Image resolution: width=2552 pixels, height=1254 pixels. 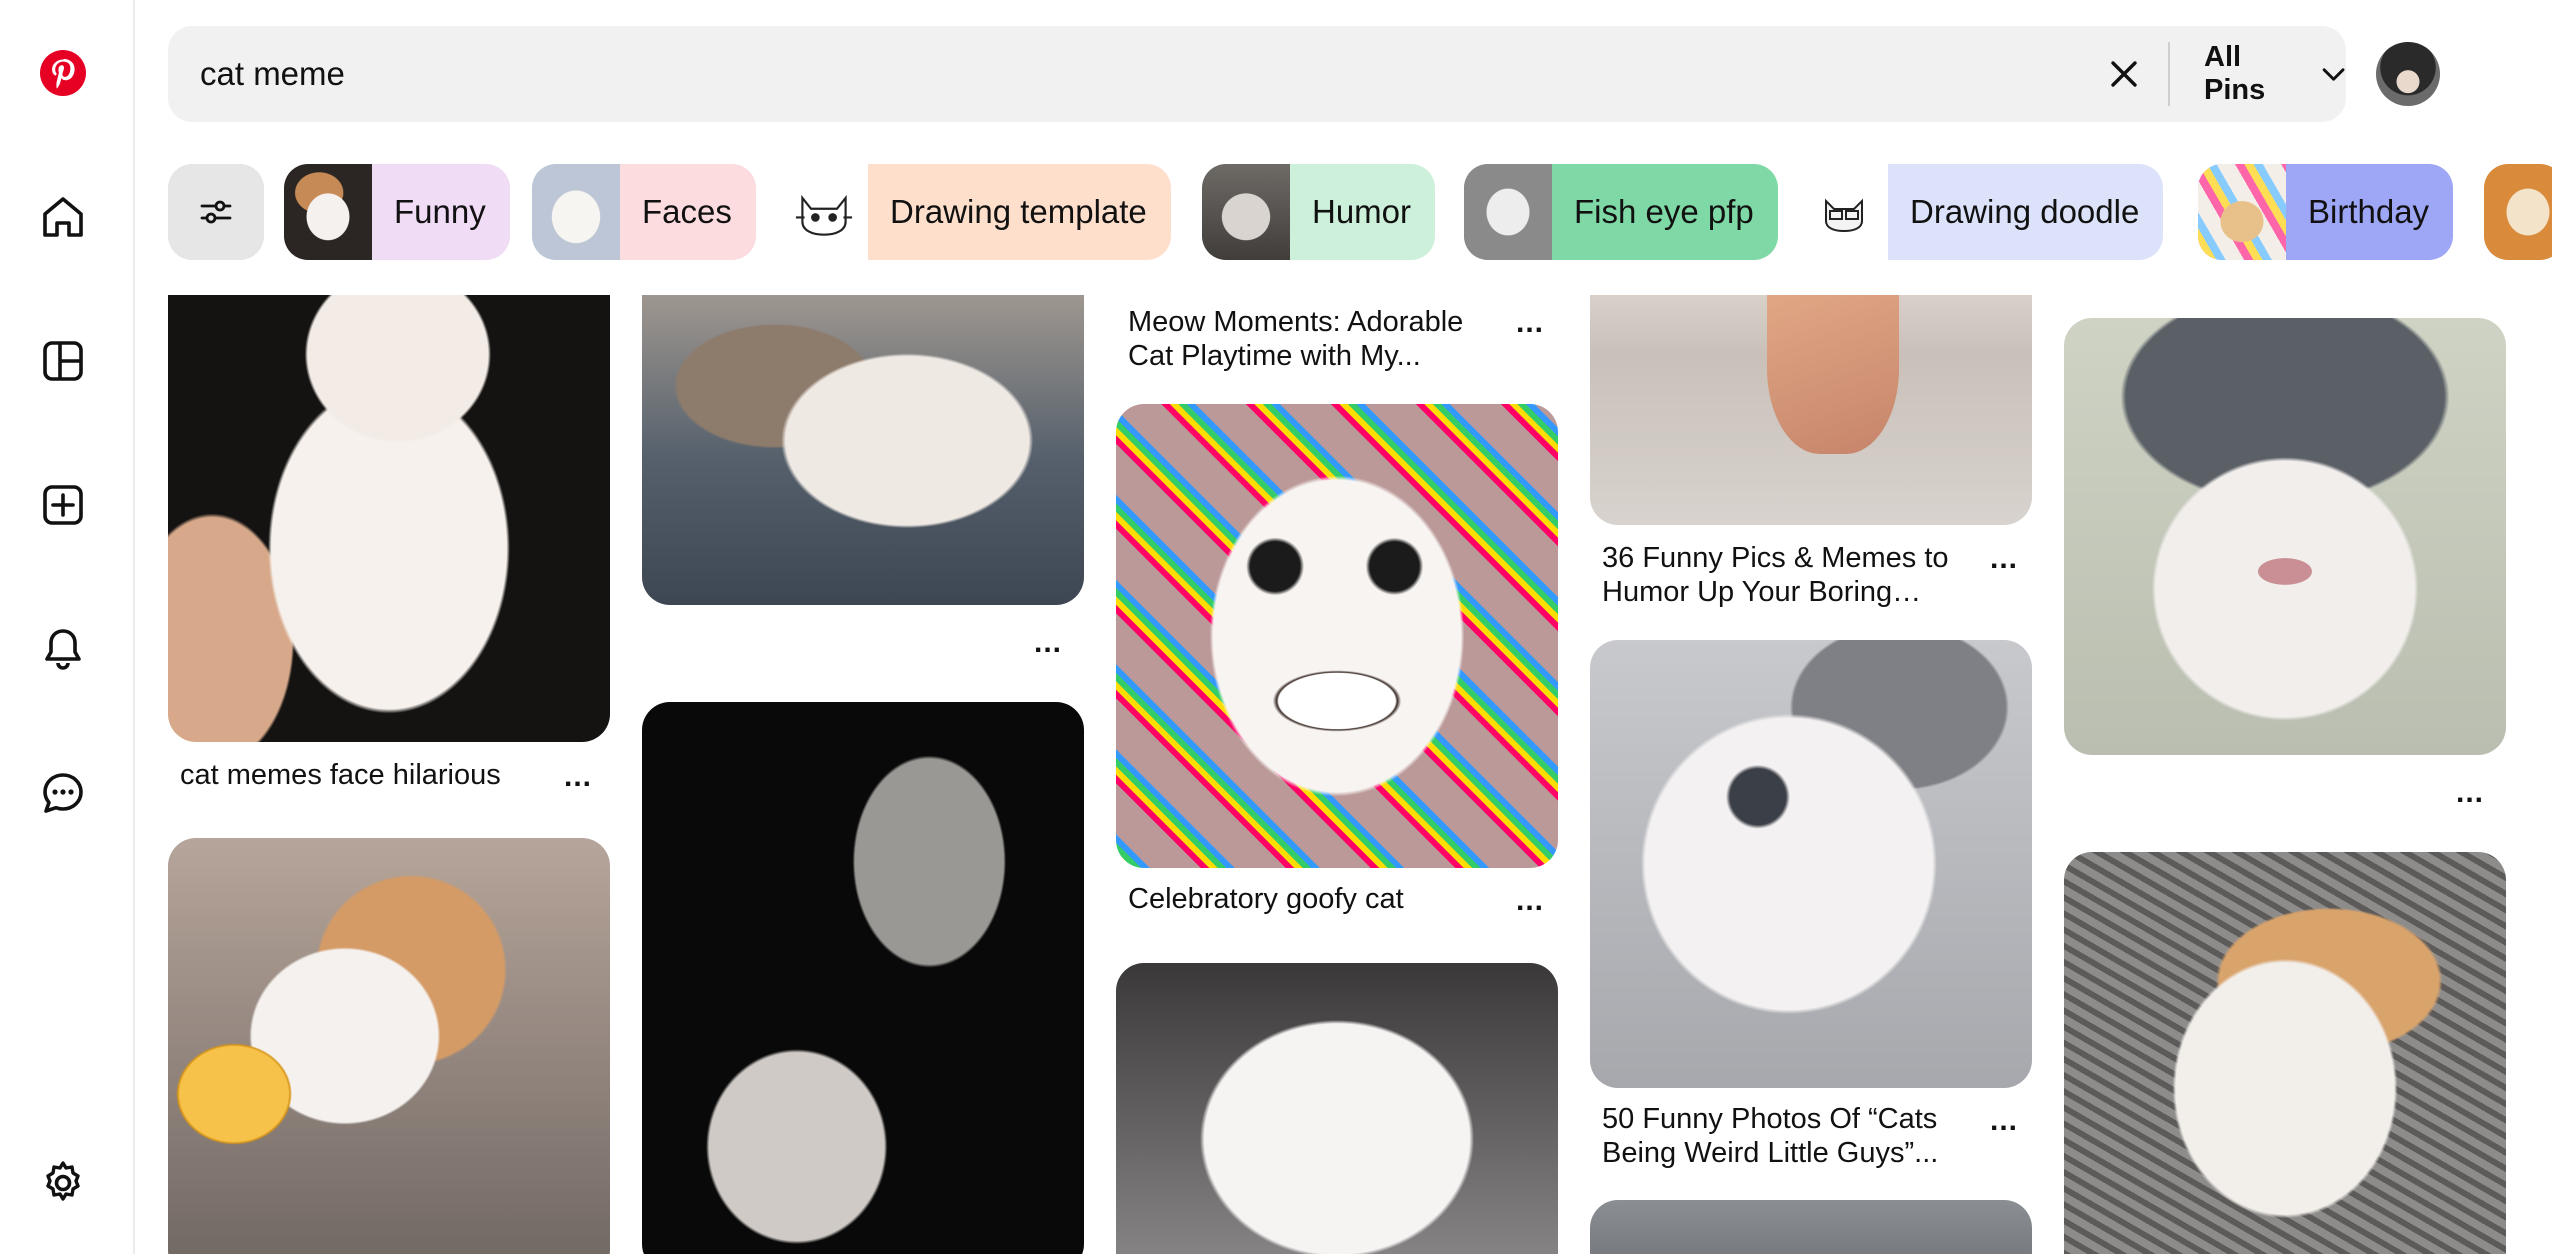 I want to click on chip-drawing-template: Drawing template, so click(x=975, y=212).